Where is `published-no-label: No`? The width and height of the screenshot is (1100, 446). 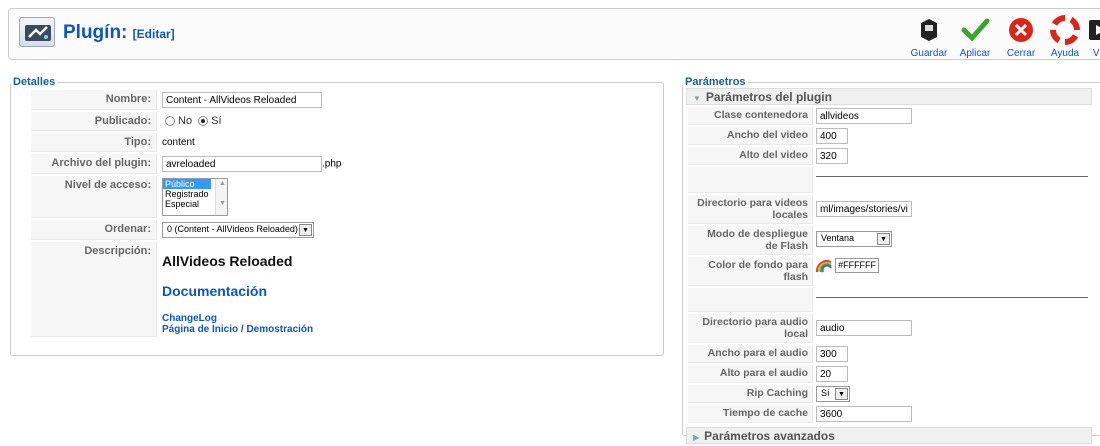
published-no-label: No is located at coordinates (185, 121).